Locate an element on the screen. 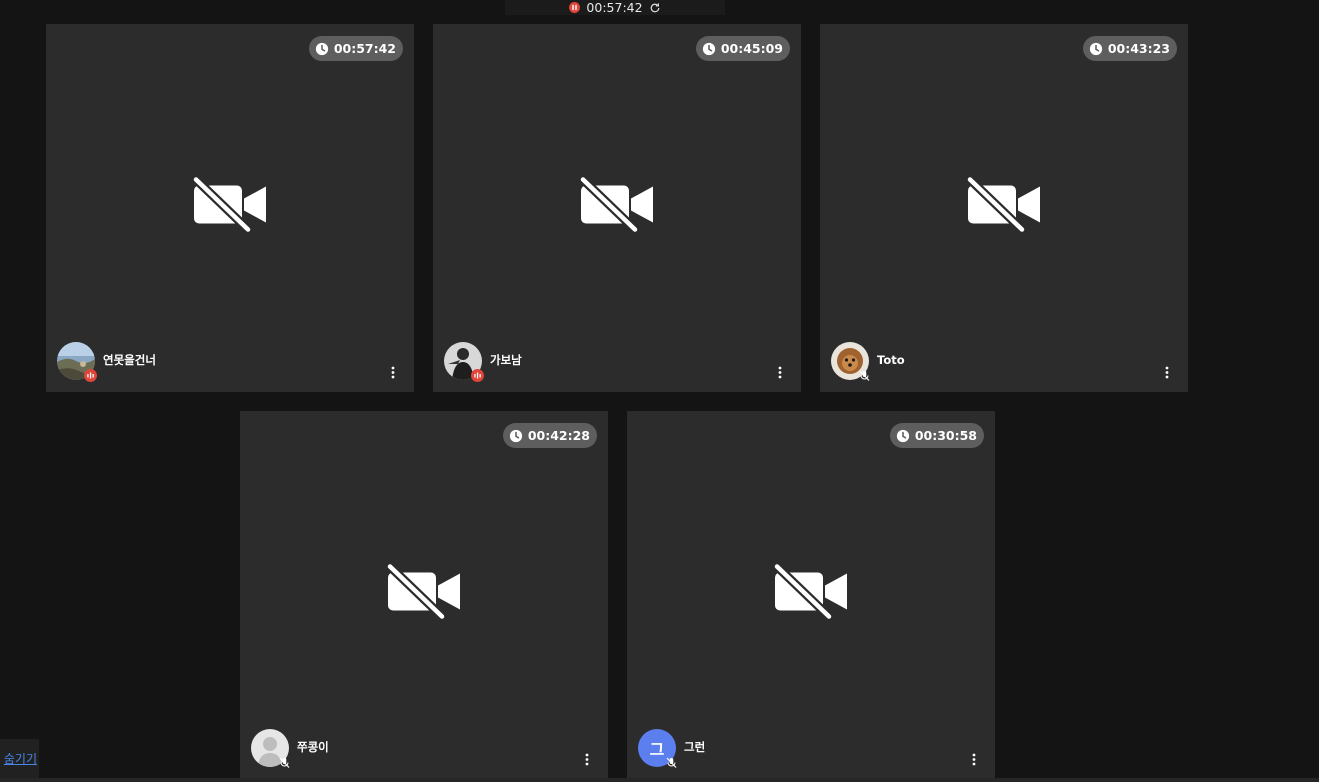 This screenshot has height=782, width=1319. participant-name: 그런 is located at coordinates (695, 747).